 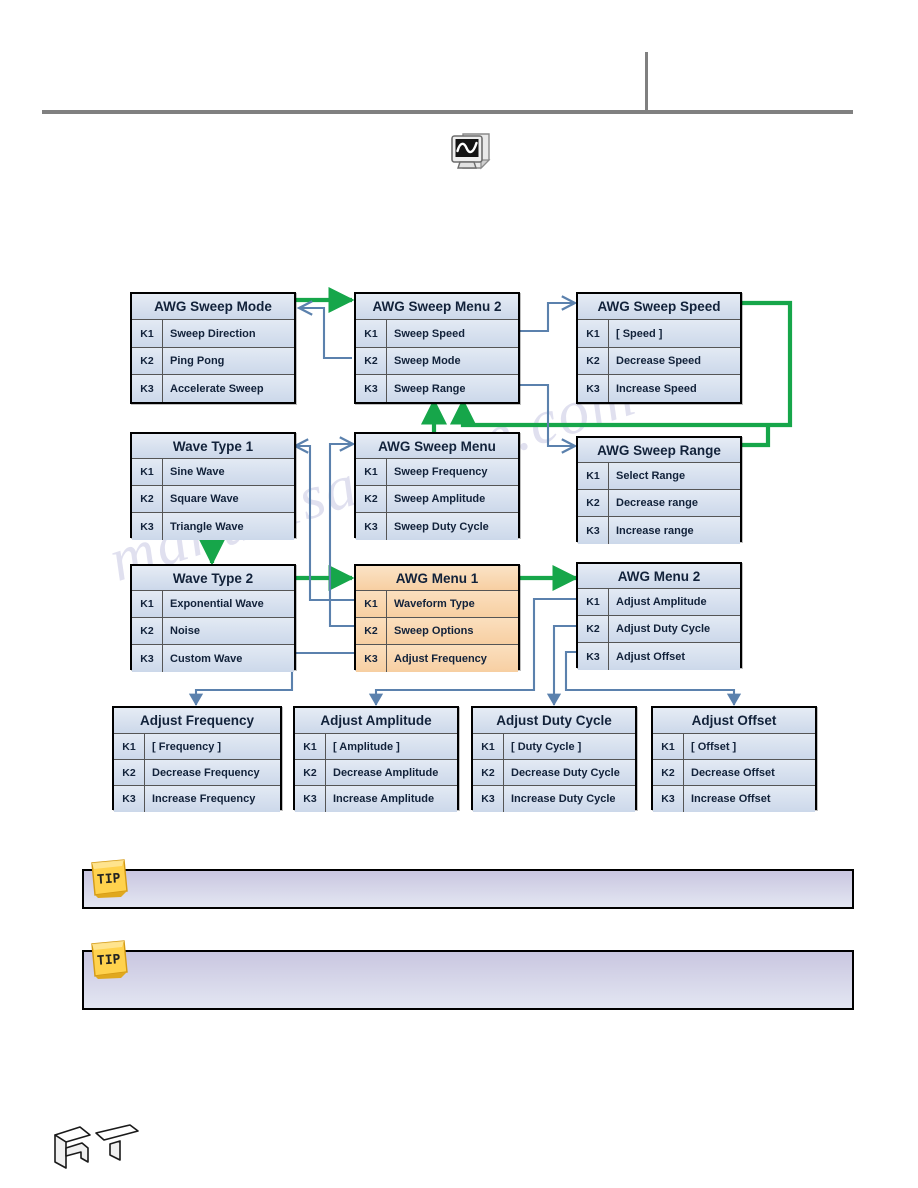 I want to click on menu-row: K1 Exponential Wave, so click(x=213, y=604).